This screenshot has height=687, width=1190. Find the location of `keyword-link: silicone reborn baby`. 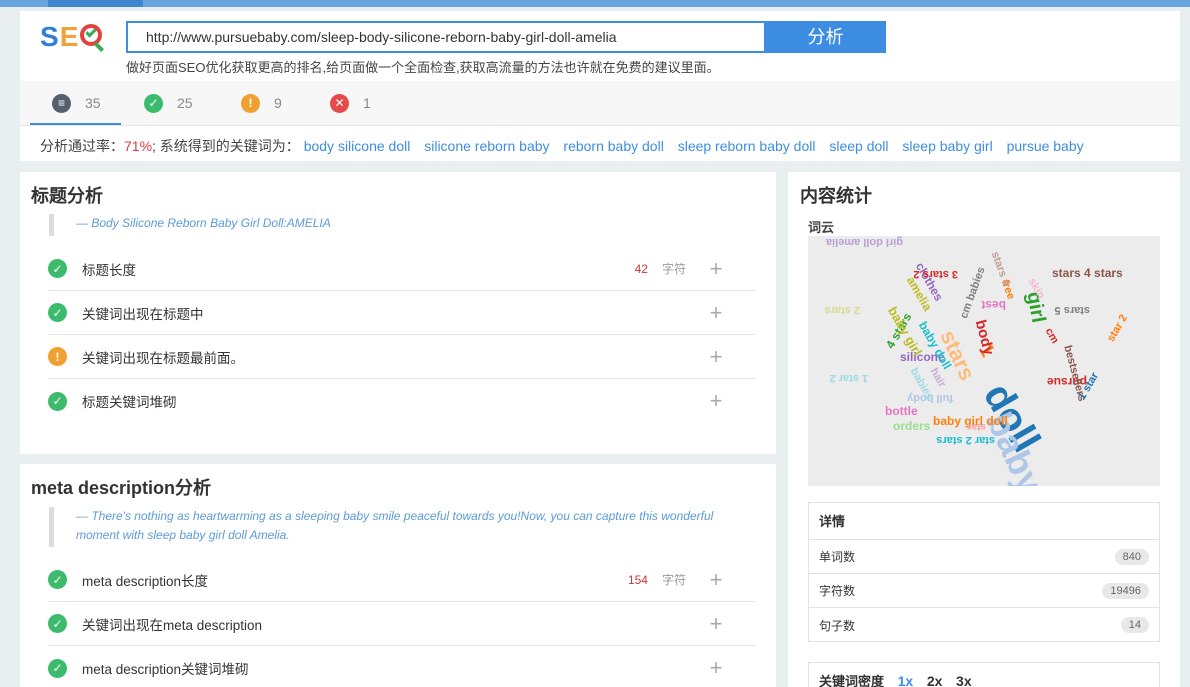

keyword-link: silicone reborn baby is located at coordinates (486, 146).